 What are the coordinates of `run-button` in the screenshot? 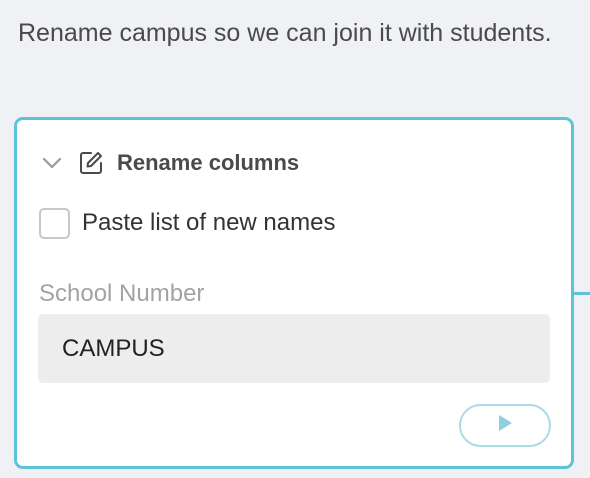 It's located at (505, 425).